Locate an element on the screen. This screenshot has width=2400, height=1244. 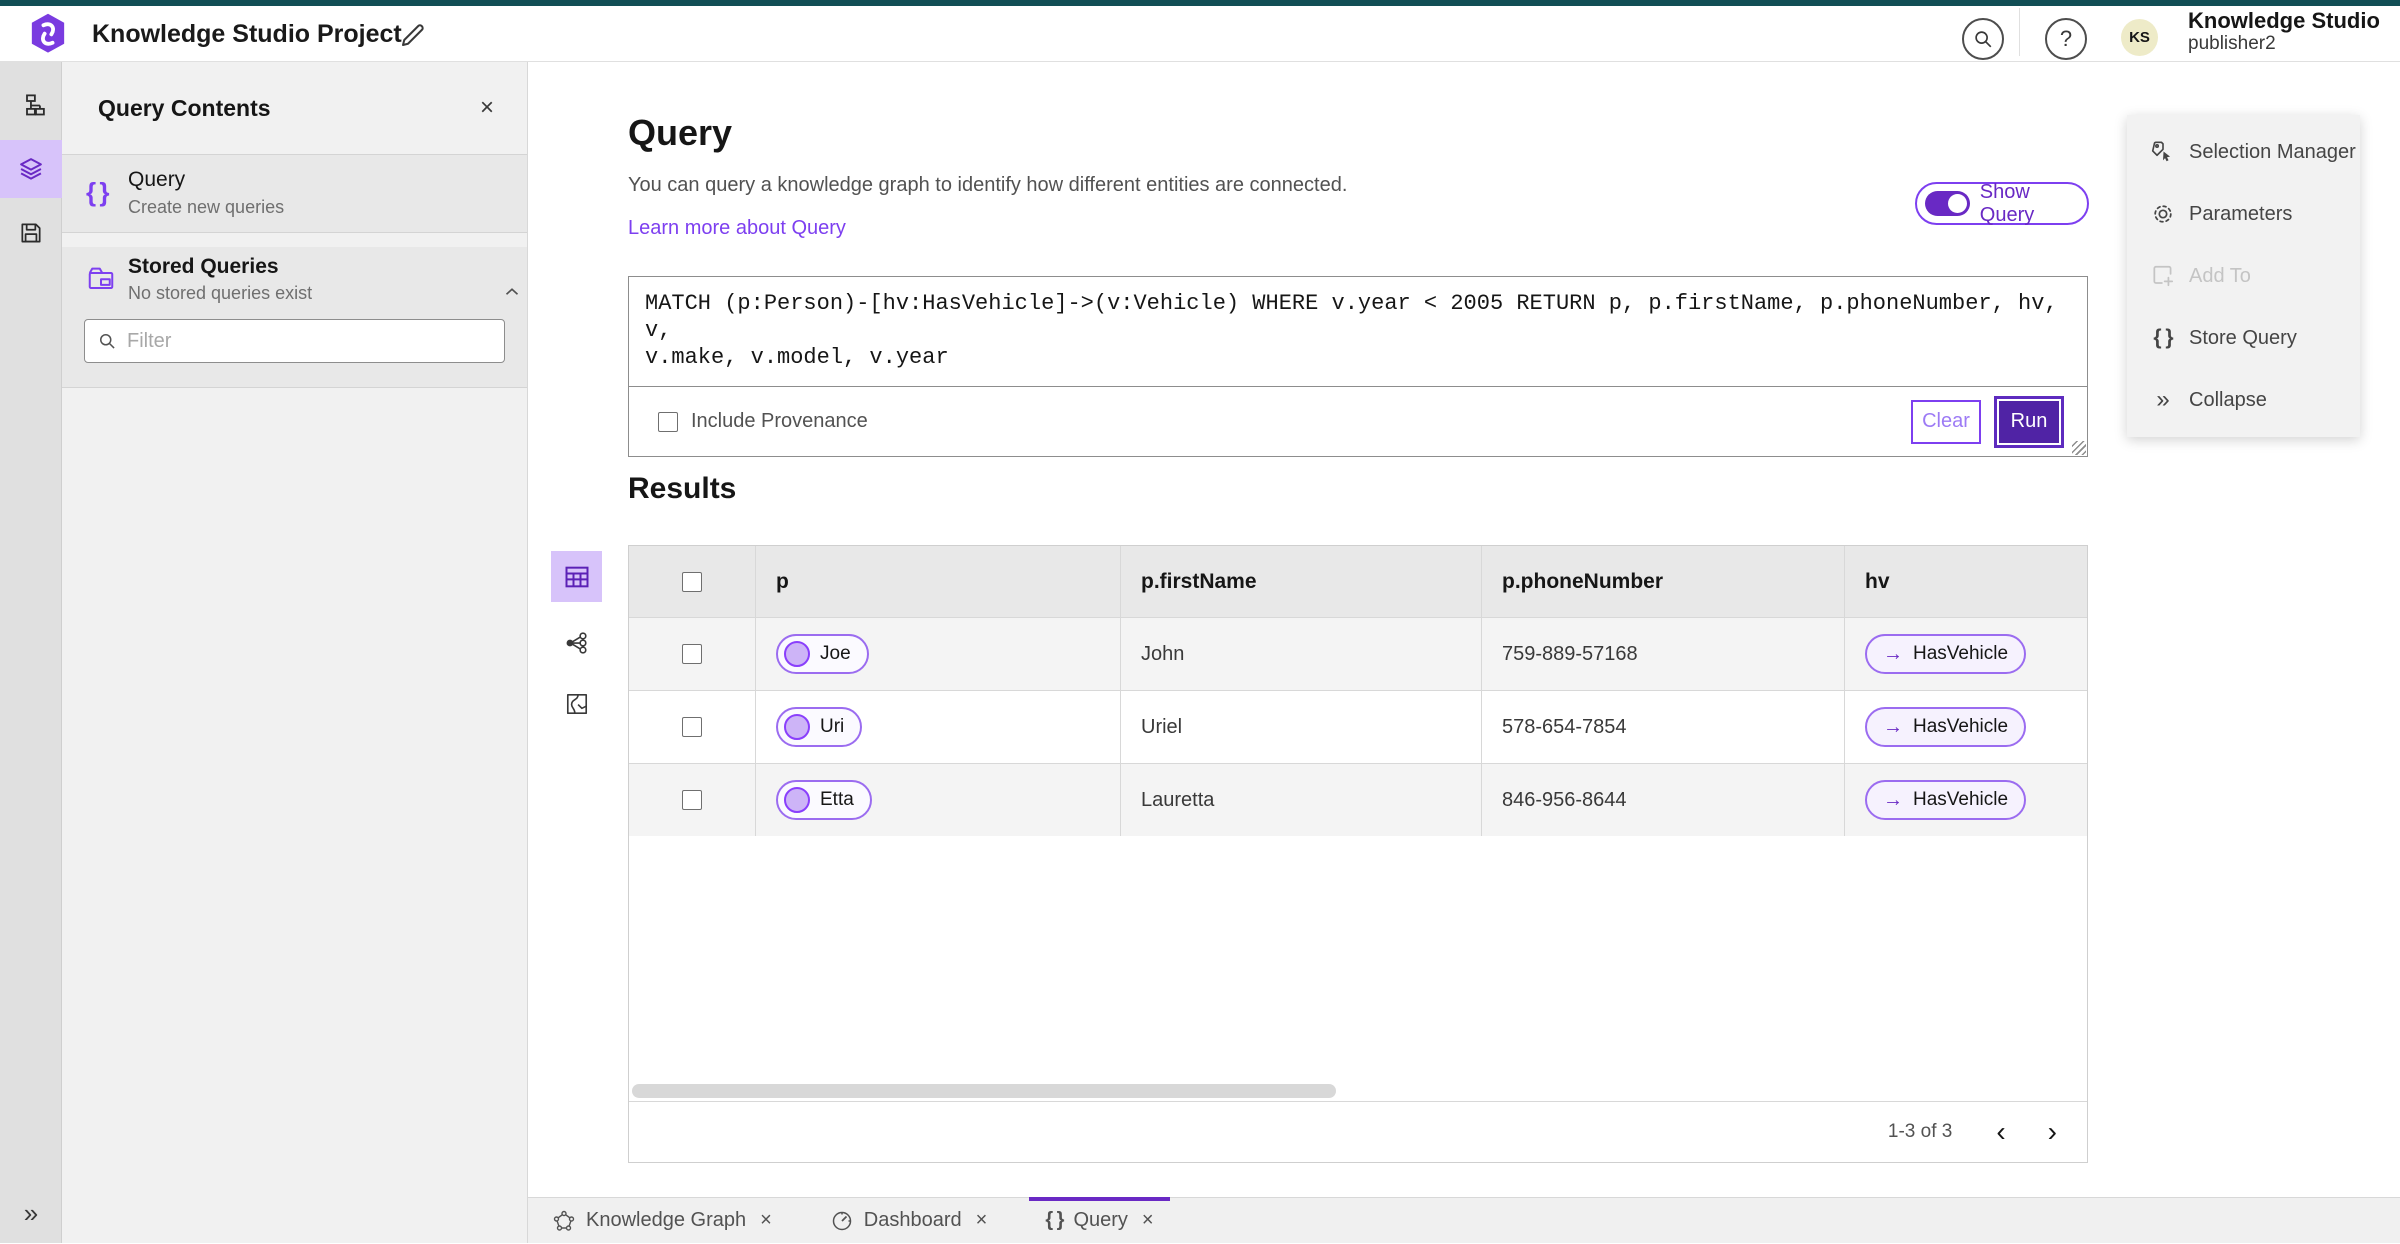
tab-query: { } Query × is located at coordinates (1099, 1220).